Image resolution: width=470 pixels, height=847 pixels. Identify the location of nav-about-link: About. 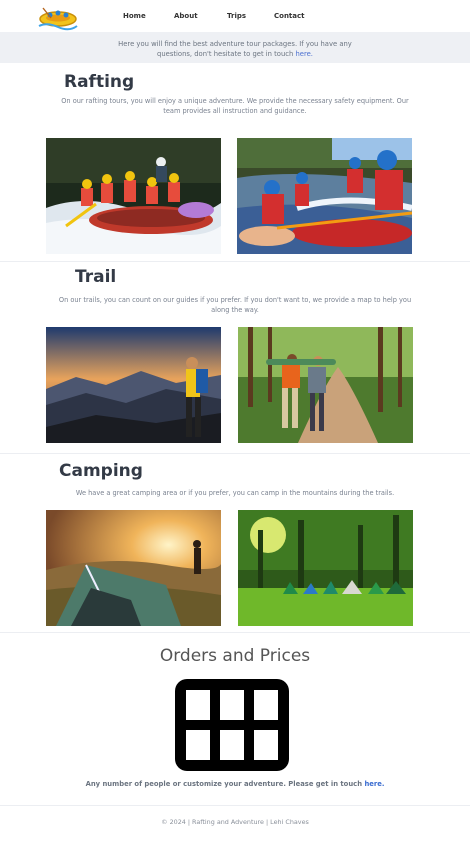
(186, 16).